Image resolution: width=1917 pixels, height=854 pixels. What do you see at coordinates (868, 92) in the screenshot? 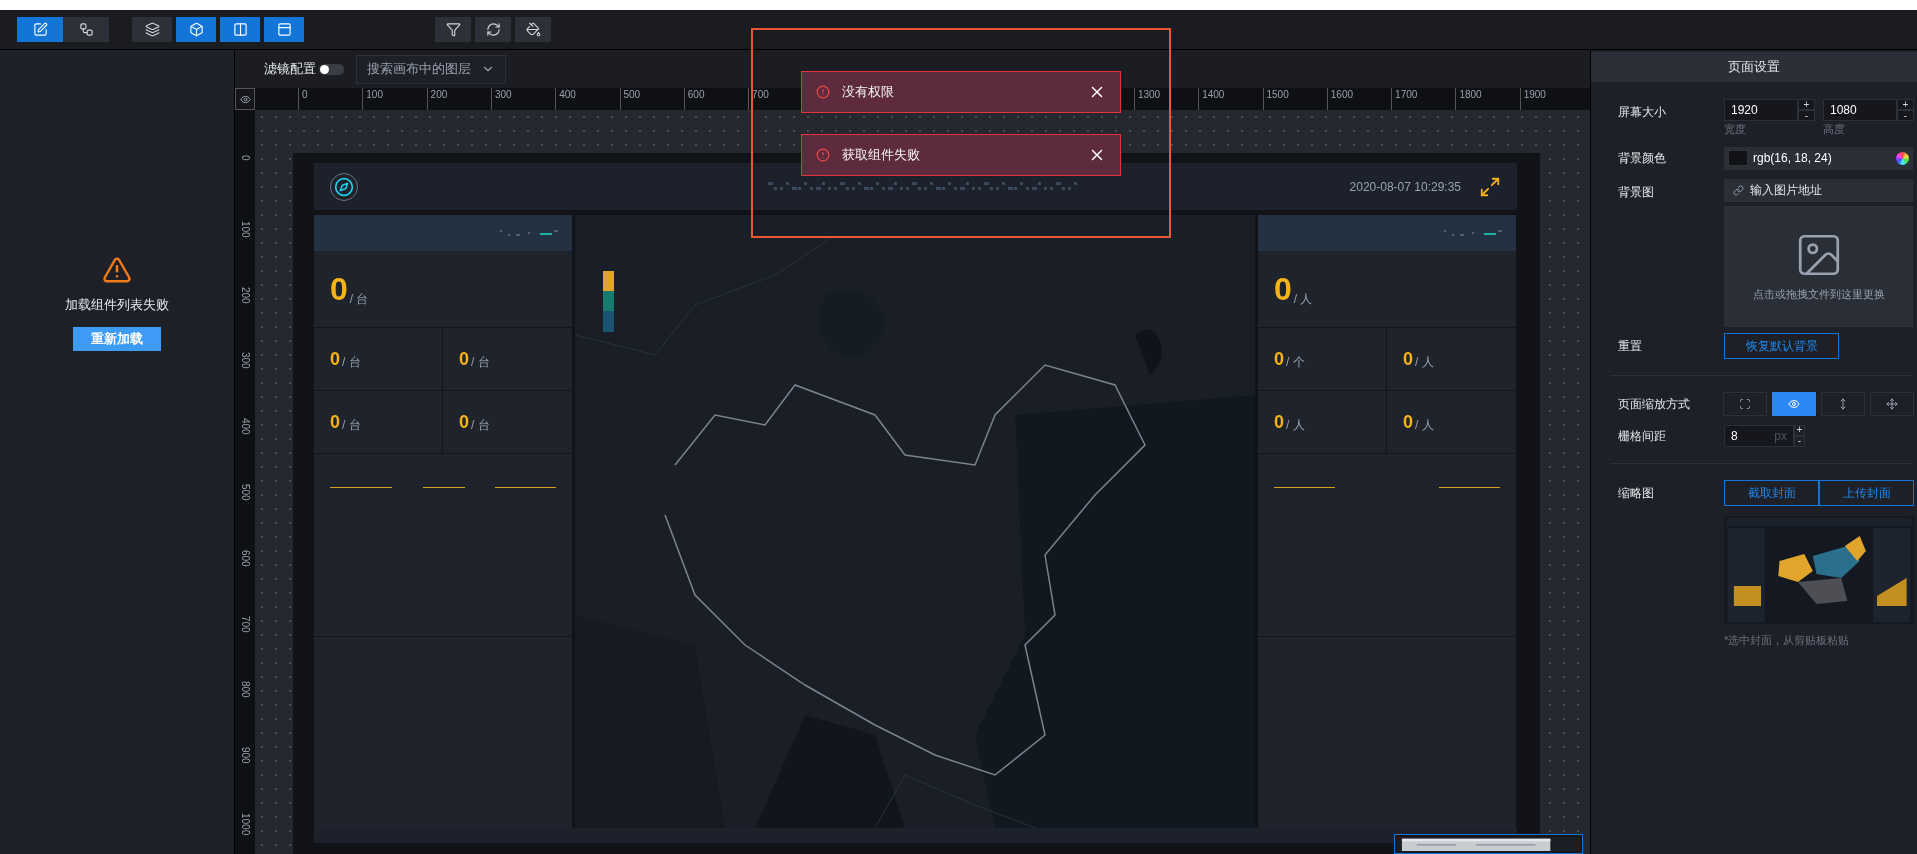
I see `toast-message: 没有权限` at bounding box center [868, 92].